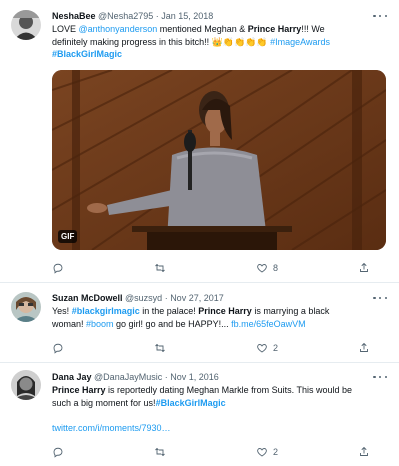 The height and width of the screenshot is (466, 399). Describe the element at coordinates (187, 16) in the screenshot. I see `tweet-date: Jan 15, 2018` at that location.